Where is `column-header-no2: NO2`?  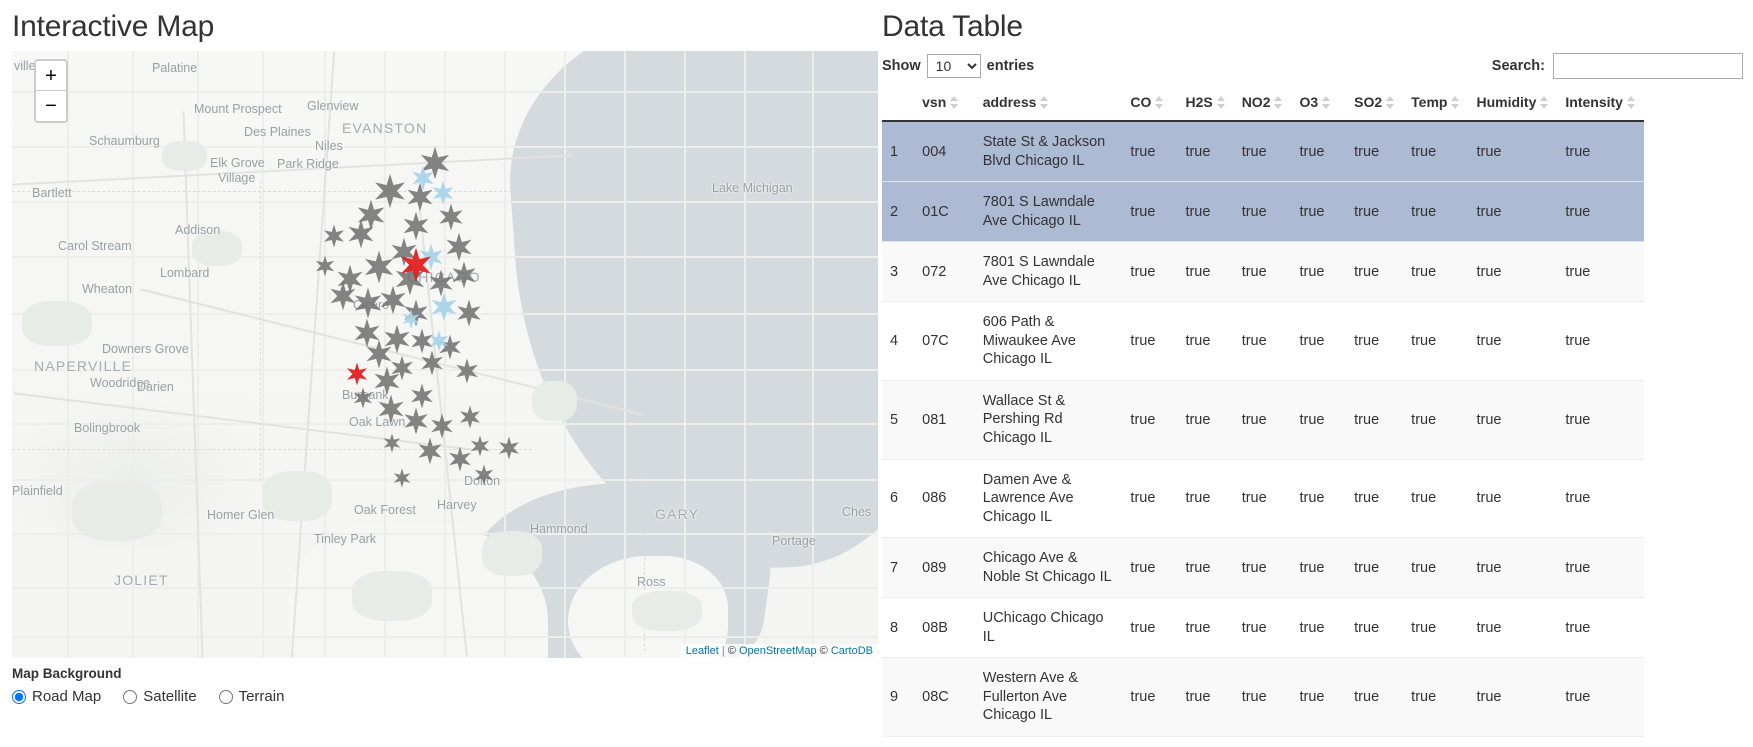
column-header-no2: NO2 is located at coordinates (1262, 105).